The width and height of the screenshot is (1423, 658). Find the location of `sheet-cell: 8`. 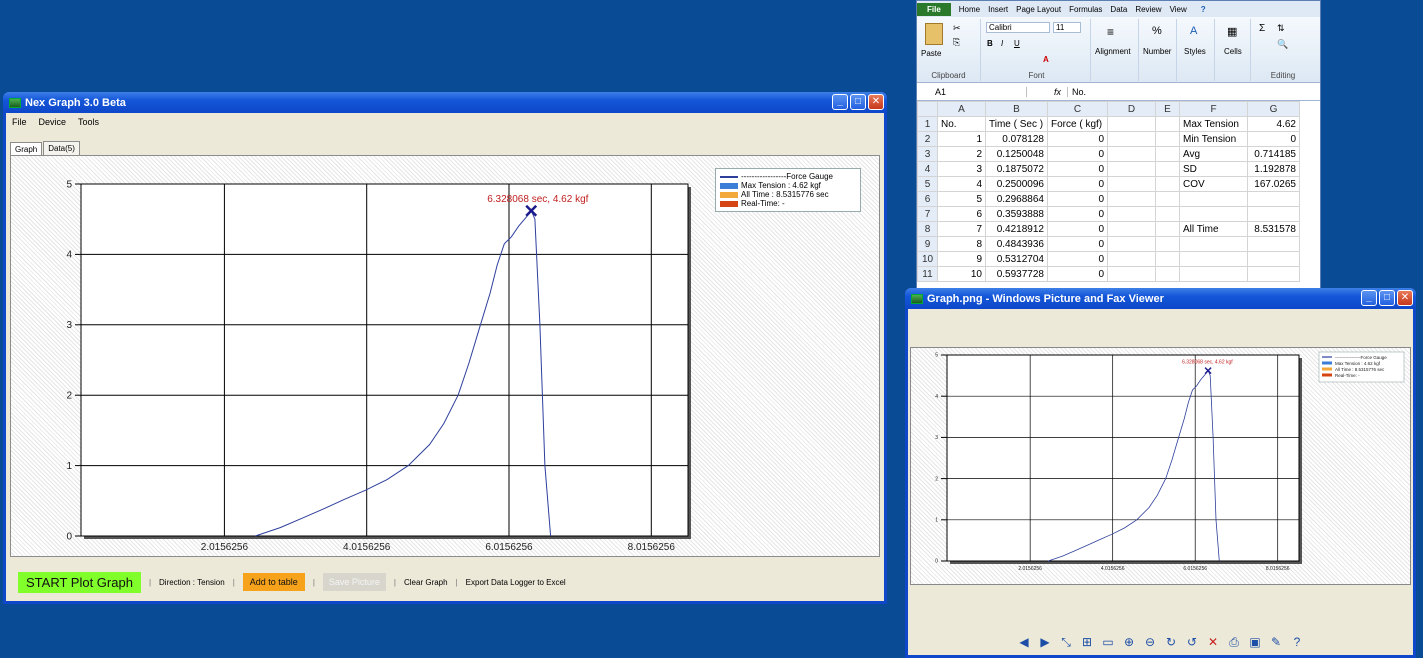

sheet-cell: 8 is located at coordinates (961, 244).